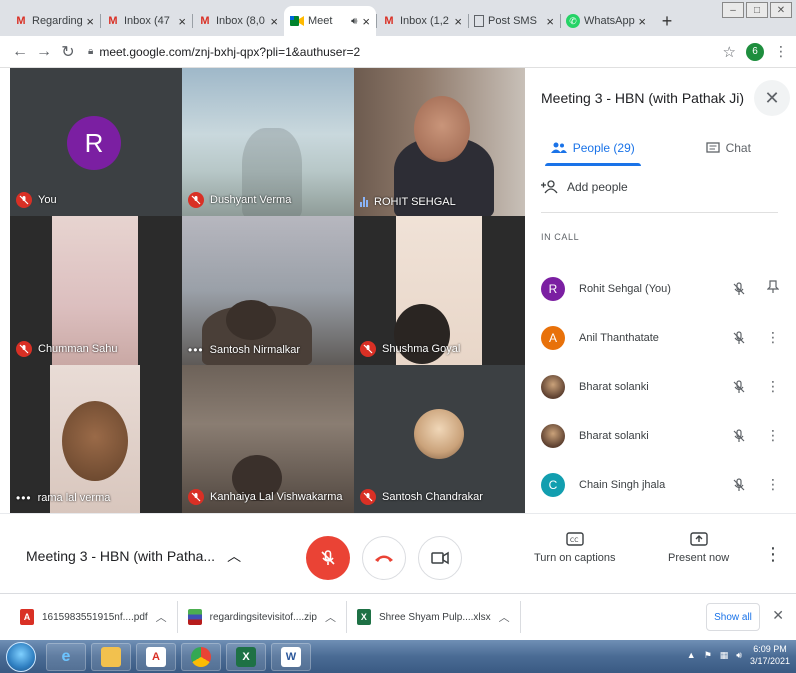 The image size is (796, 673). Describe the element at coordinates (54, 21) in the screenshot. I see `tab-regarding: M Regarding ×` at that location.